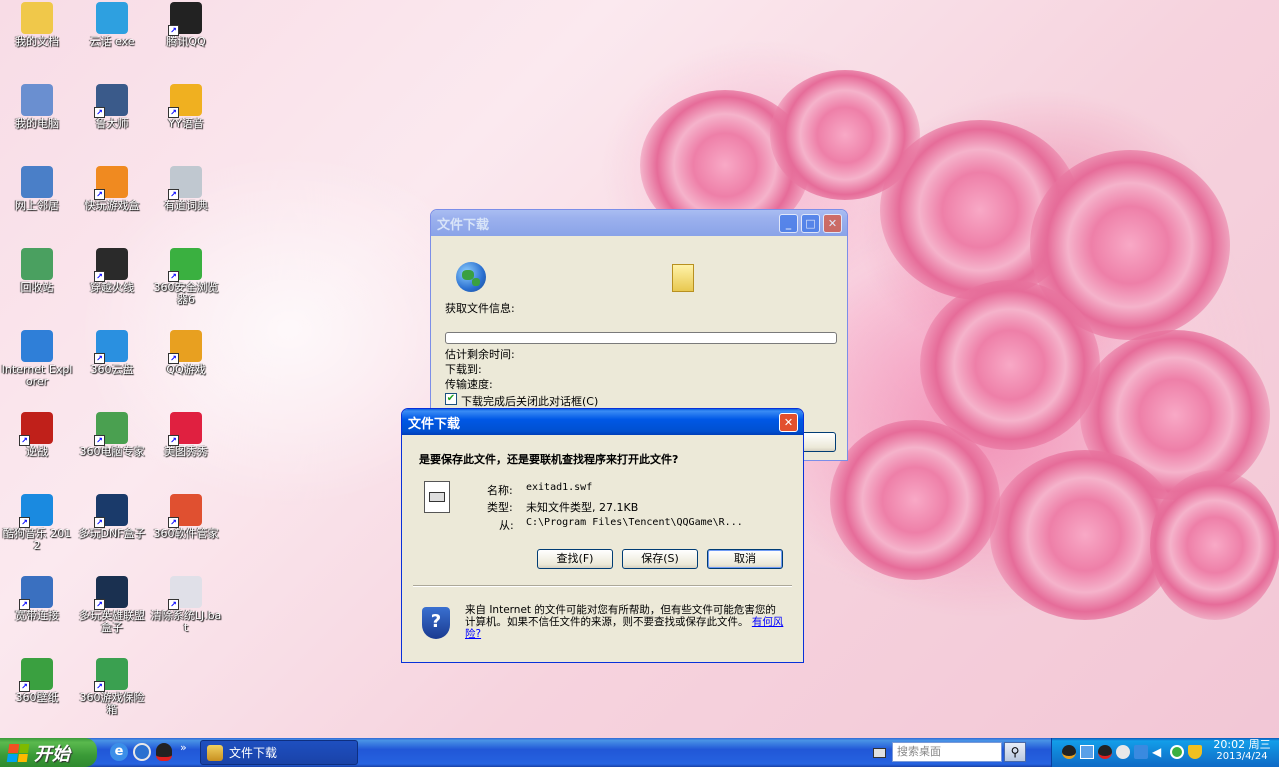 The height and width of the screenshot is (767, 1279). I want to click on desktop-icon-label: YY语音, so click(186, 123).